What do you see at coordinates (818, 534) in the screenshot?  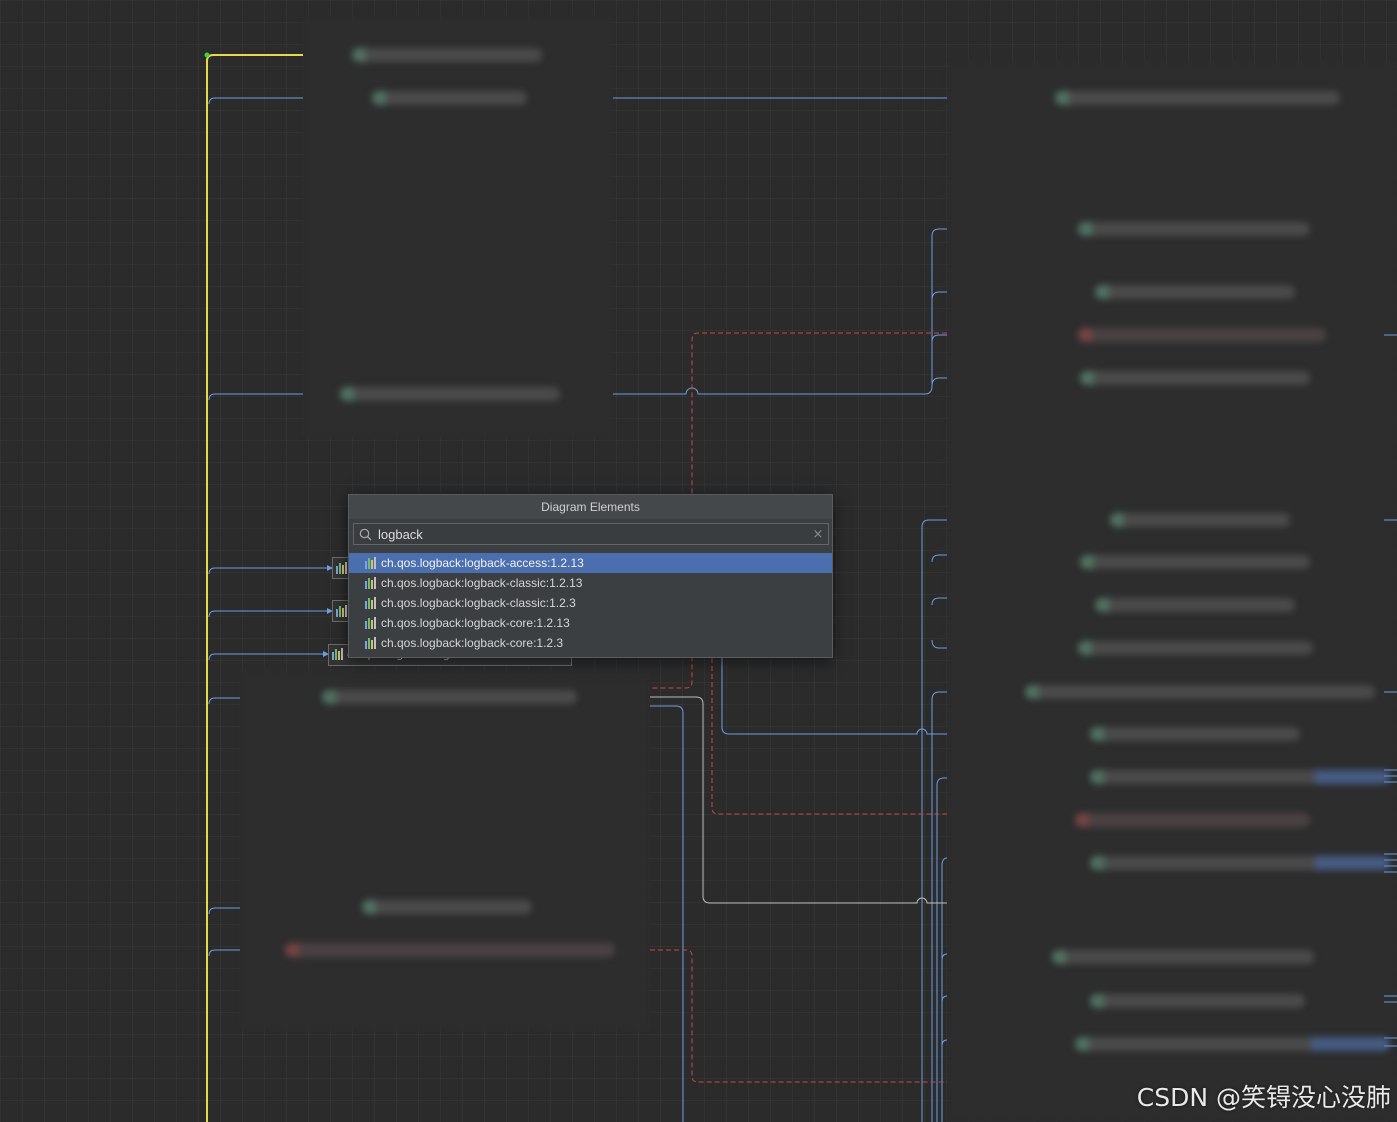 I see `clear-icon: ×` at bounding box center [818, 534].